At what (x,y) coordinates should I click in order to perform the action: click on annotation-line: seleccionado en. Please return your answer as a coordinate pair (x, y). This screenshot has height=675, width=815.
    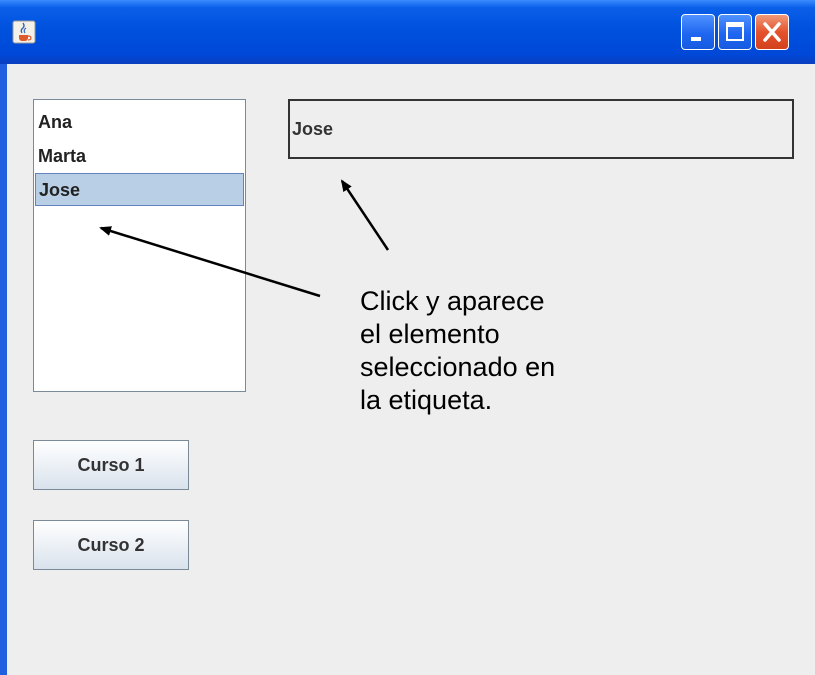
    Looking at the image, I should click on (458, 367).